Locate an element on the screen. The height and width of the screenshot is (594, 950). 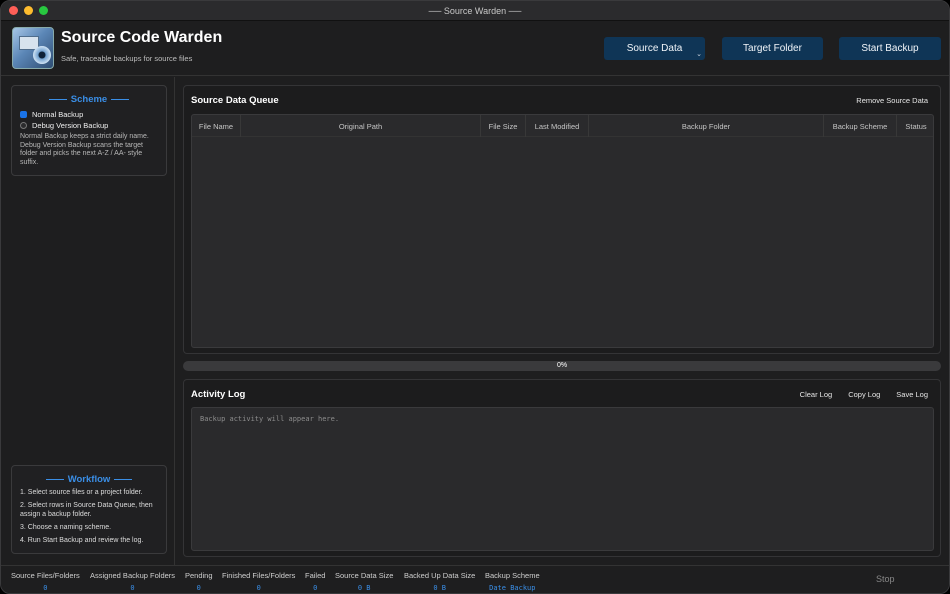
clear-log-button: Clear Log is located at coordinates (816, 394).